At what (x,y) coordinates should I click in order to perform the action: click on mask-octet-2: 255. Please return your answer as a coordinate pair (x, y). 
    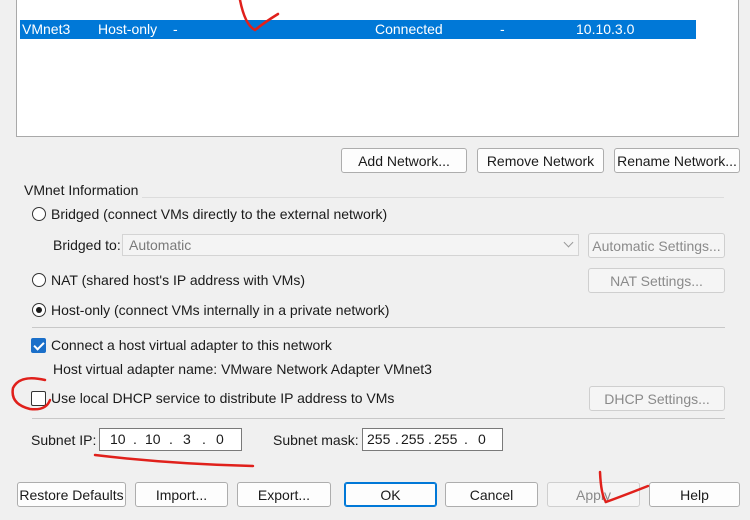
    Looking at the image, I should click on (413, 439).